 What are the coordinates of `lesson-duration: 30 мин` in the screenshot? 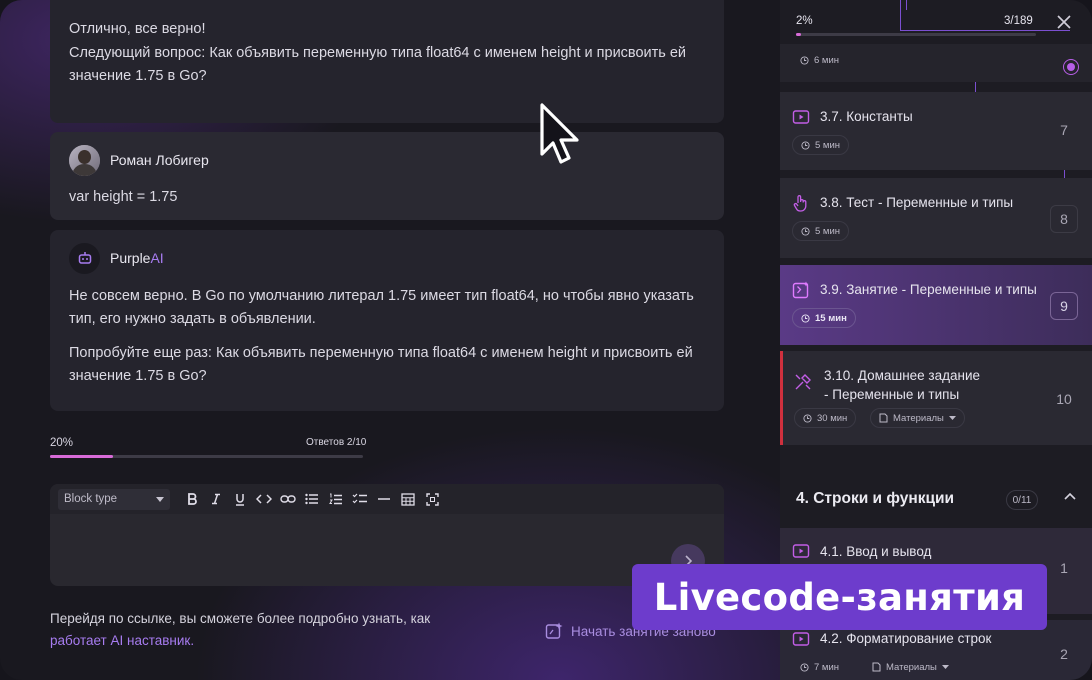 It's located at (825, 418).